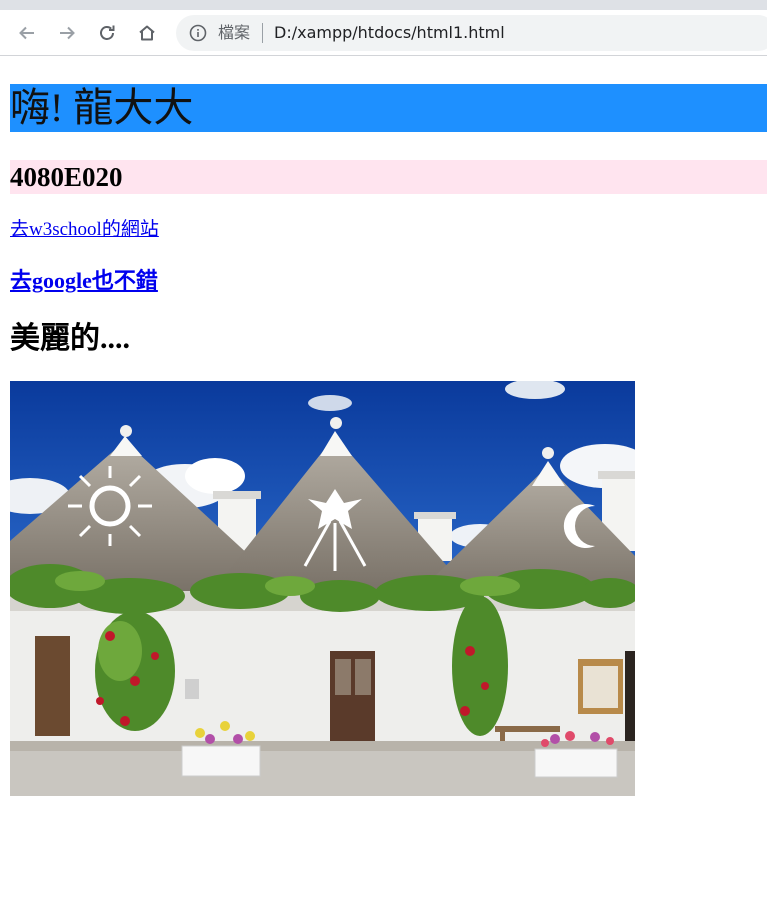 The height and width of the screenshot is (914, 767). I want to click on home-icon, so click(147, 33).